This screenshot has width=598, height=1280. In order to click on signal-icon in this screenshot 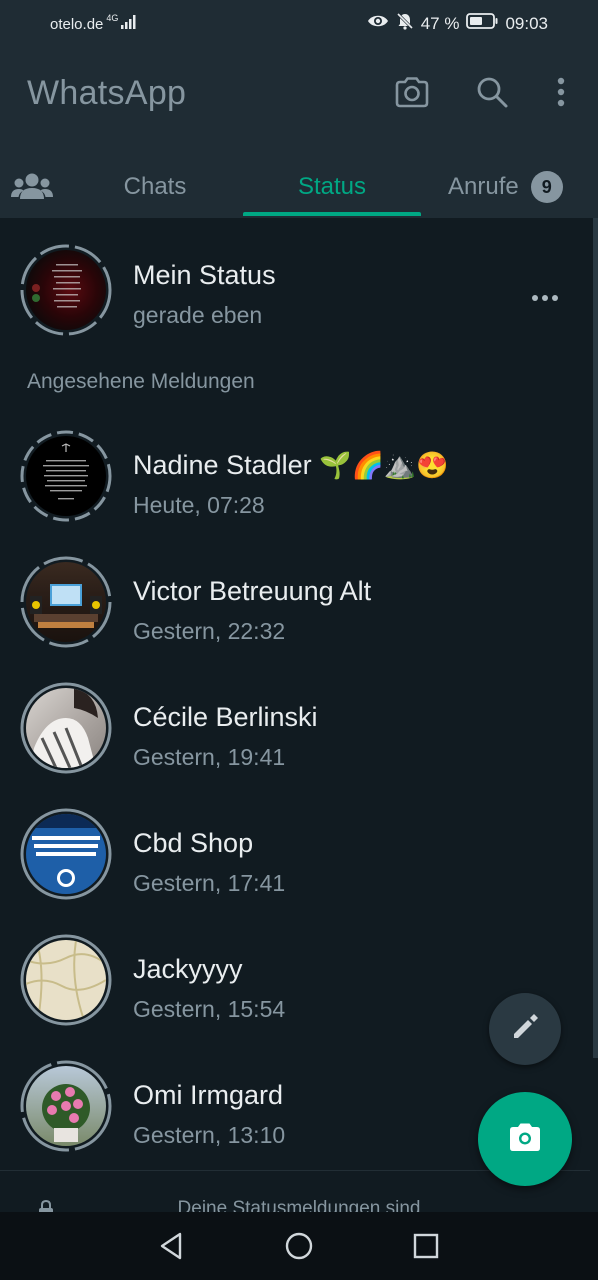, I will do `click(129, 24)`.